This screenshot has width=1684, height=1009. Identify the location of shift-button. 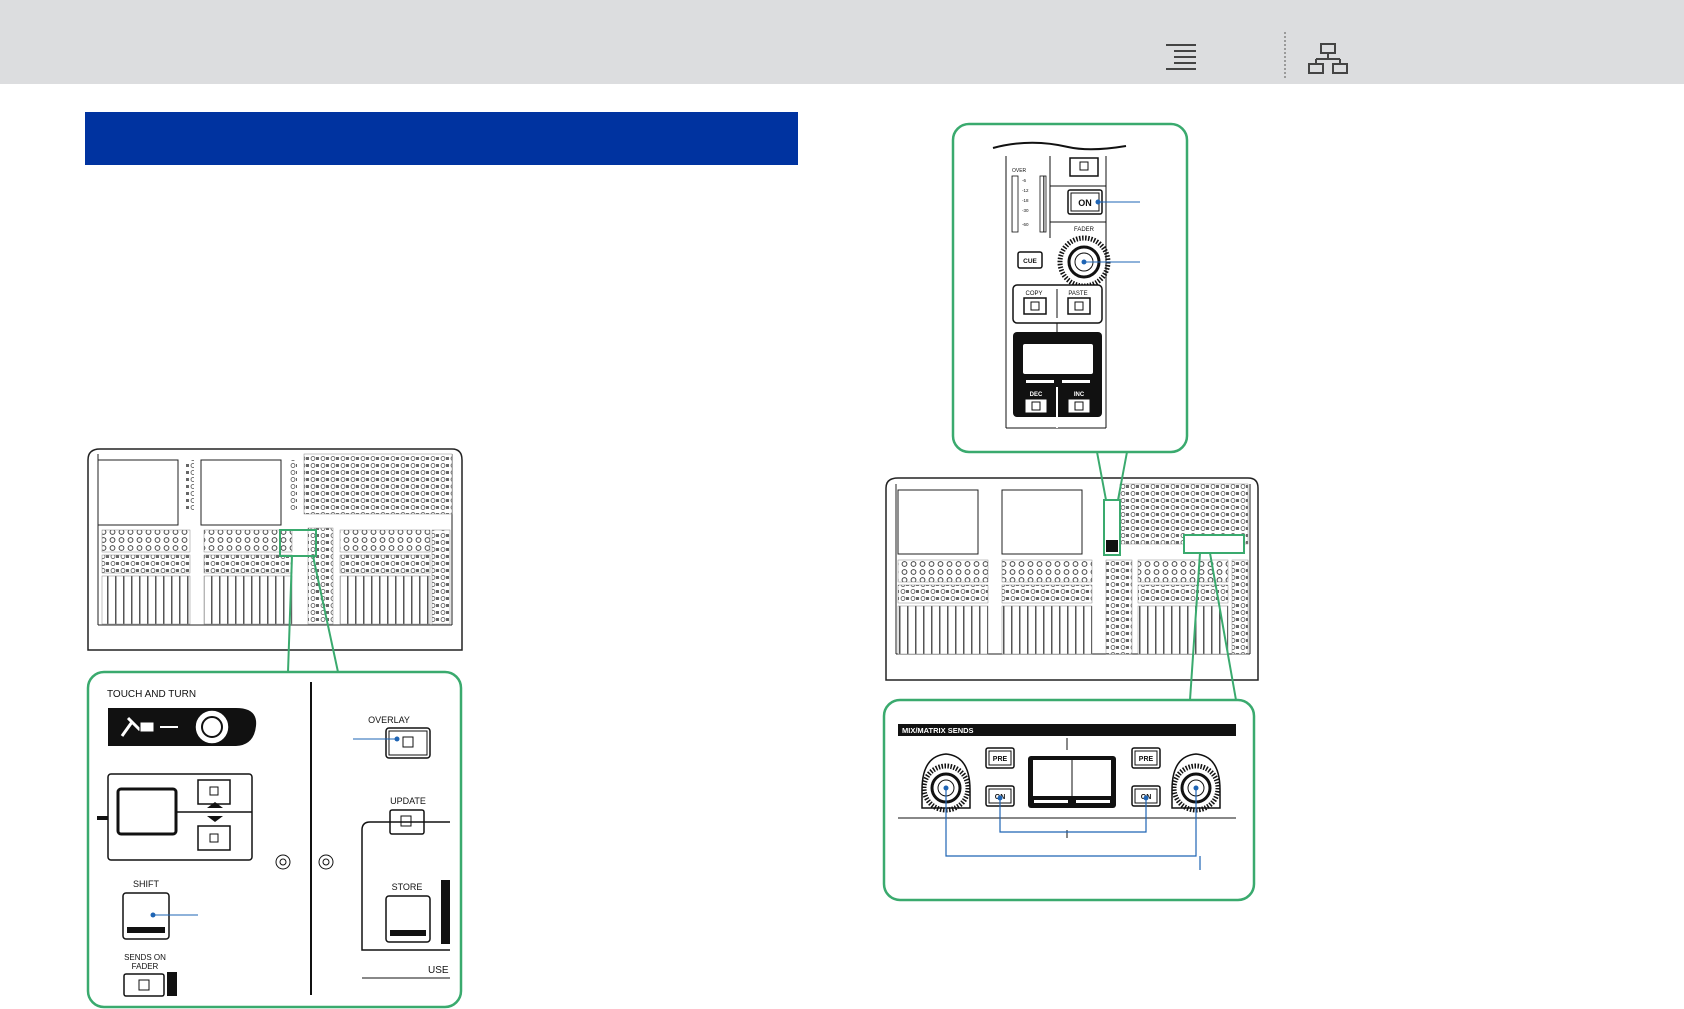
(146, 916).